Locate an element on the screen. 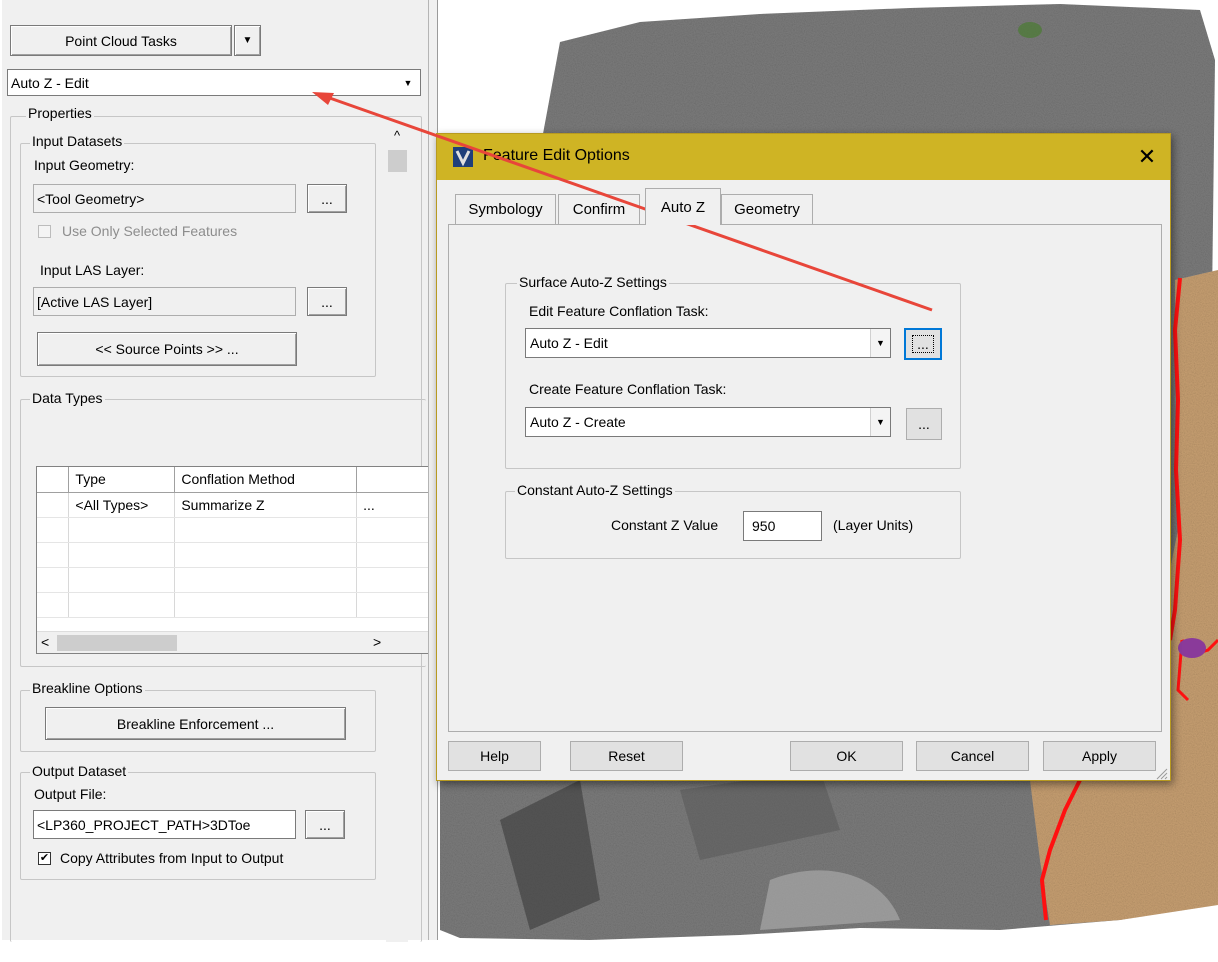 This screenshot has width=1218, height=962. task-select-value: Auto Z - Edit is located at coordinates (50, 82).